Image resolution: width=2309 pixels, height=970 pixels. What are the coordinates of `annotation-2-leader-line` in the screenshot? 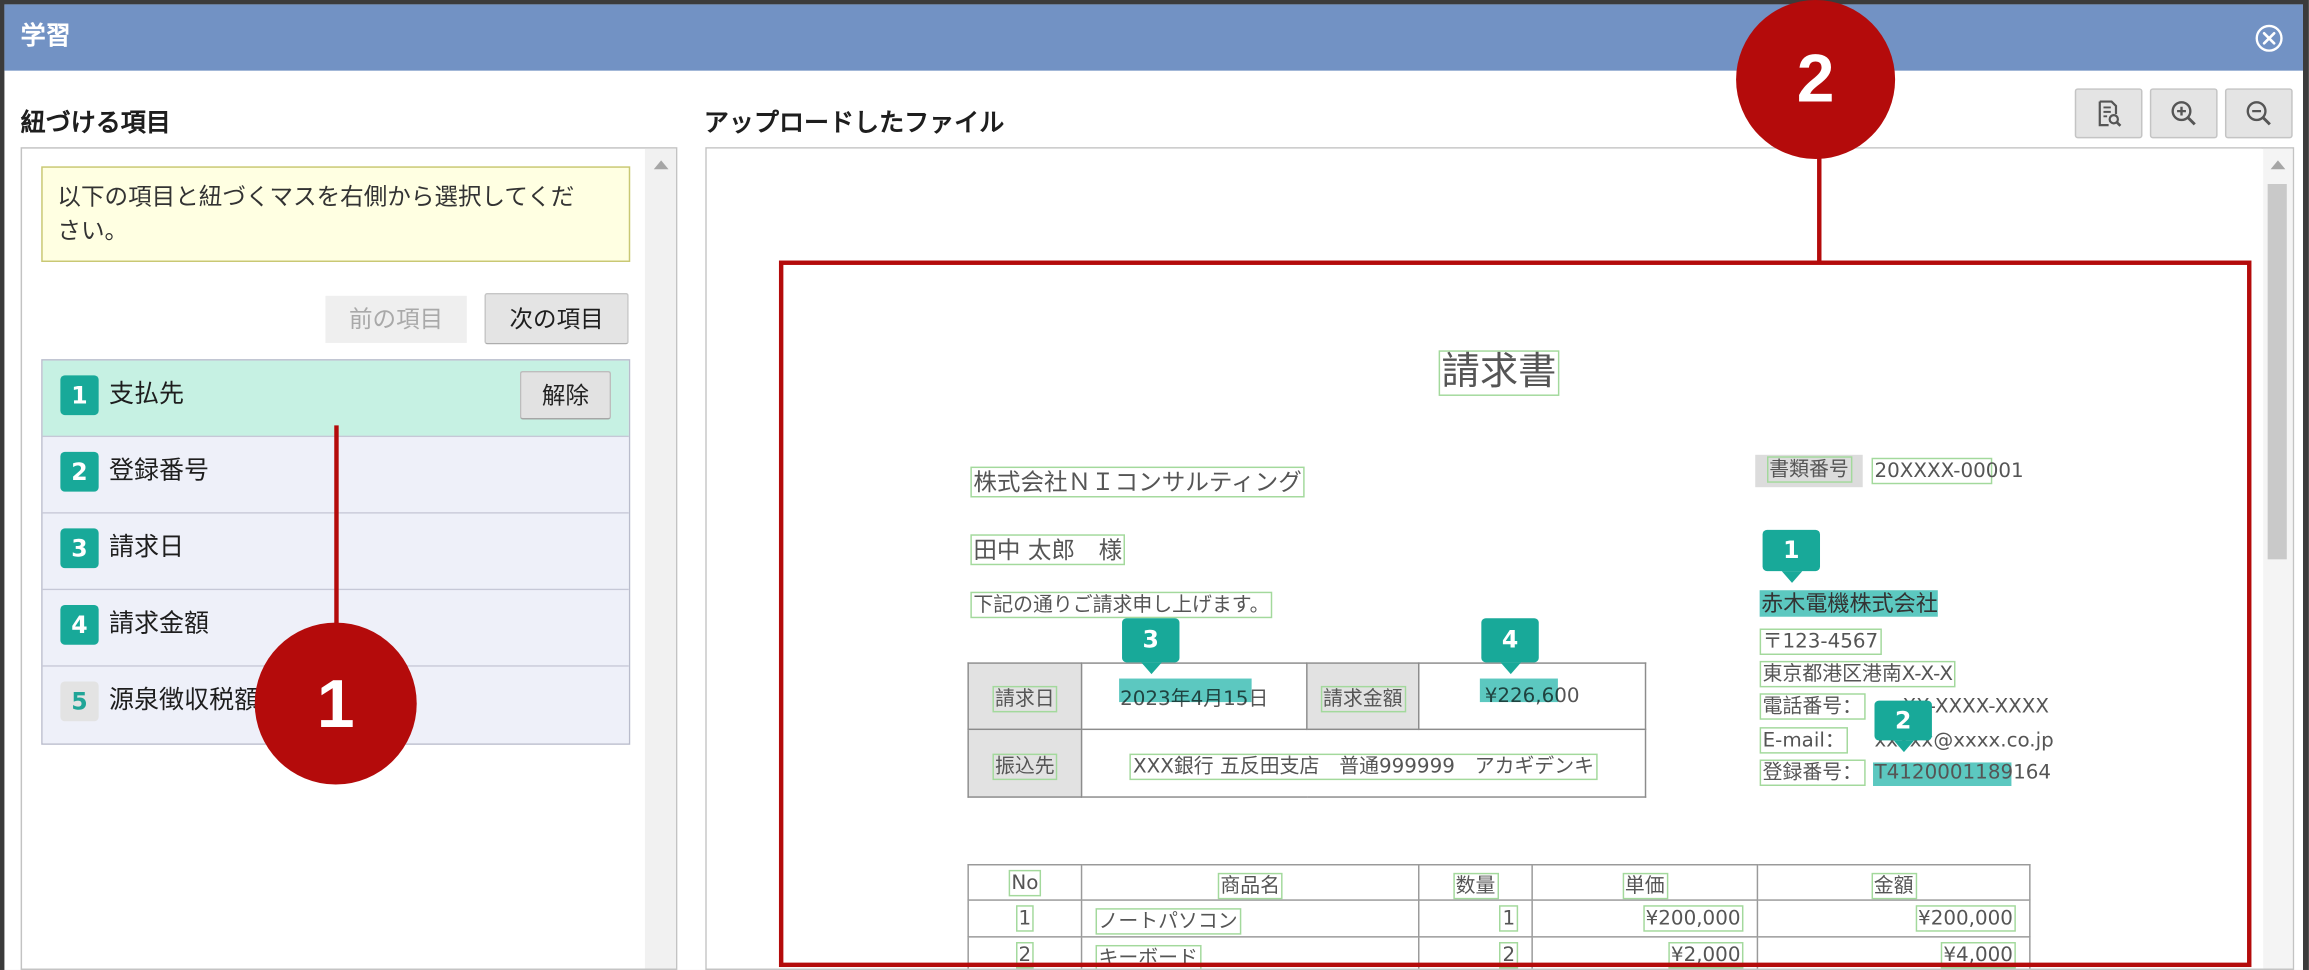 It's located at (1819, 207).